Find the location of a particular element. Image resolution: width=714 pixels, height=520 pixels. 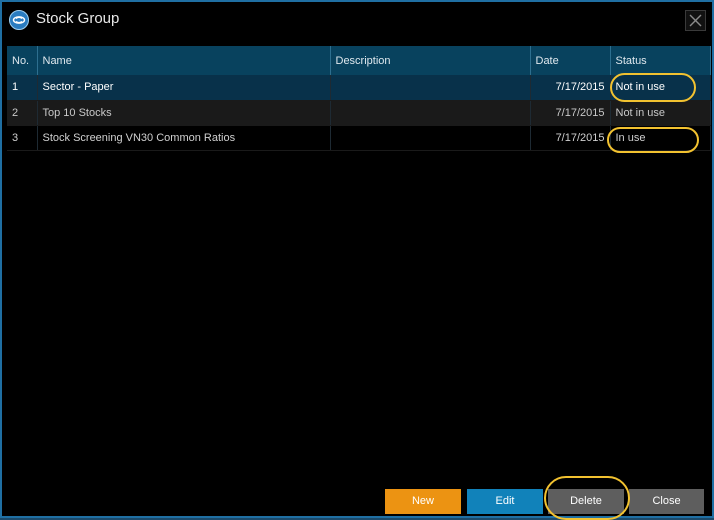

table-row: 1 Sector - Paper 7/17/2015 Not in use is located at coordinates (359, 88).